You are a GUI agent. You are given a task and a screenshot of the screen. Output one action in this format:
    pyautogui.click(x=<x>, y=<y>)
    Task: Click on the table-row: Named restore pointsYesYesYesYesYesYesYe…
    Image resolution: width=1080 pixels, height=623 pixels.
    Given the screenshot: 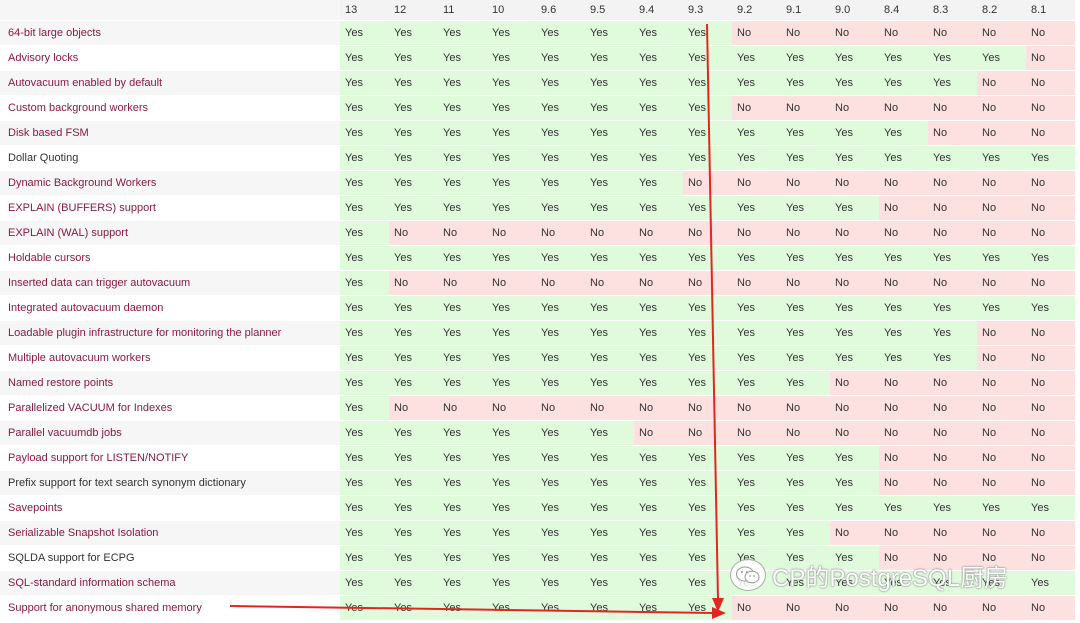 What is the action you would take?
    pyautogui.click(x=537, y=383)
    